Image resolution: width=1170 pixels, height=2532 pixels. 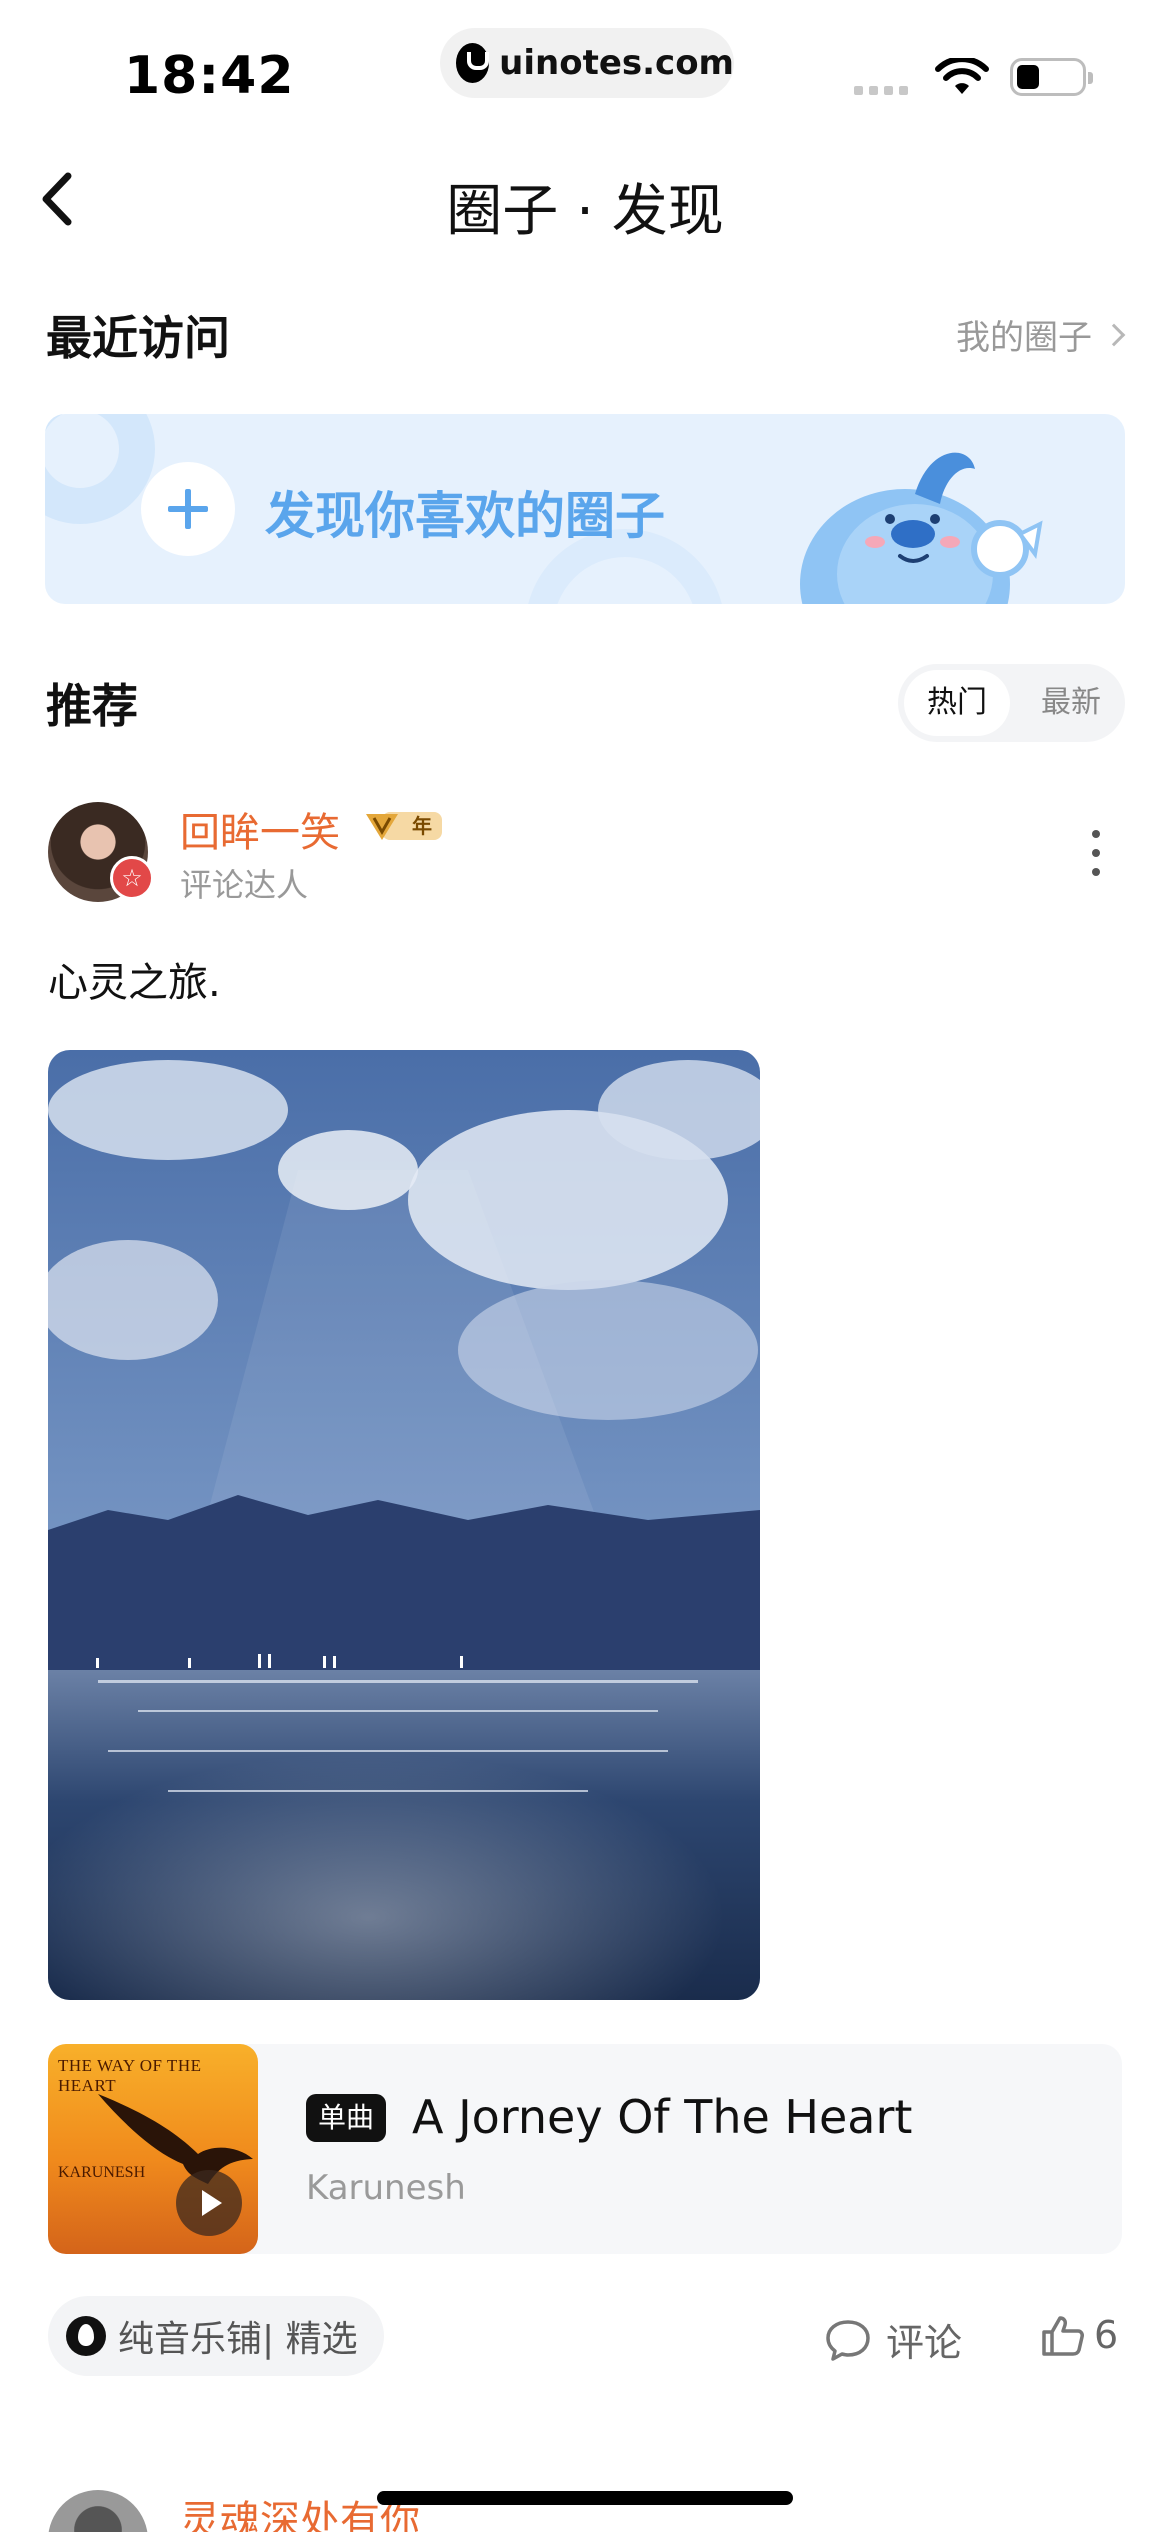 I want to click on url-pill: uinotes.com, so click(x=587, y=63).